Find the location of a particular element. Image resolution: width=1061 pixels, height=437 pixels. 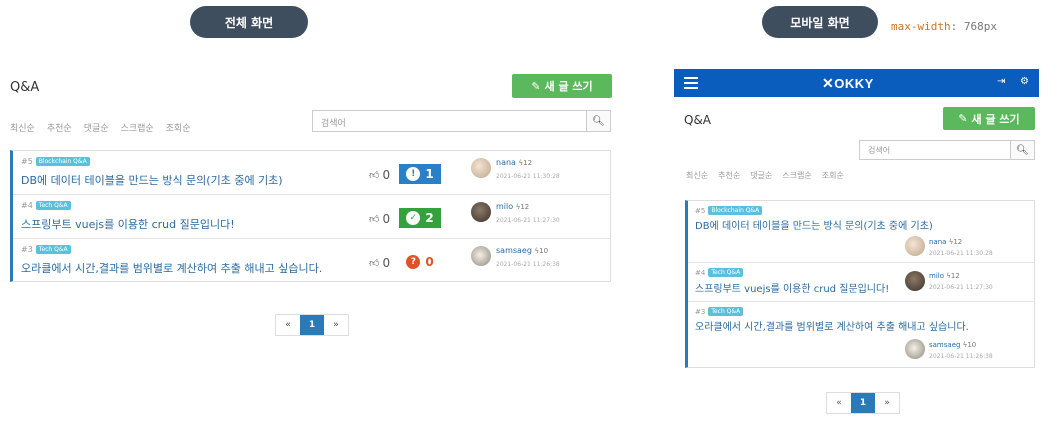

search-box: 검색어 🔍︎ is located at coordinates (461, 121).